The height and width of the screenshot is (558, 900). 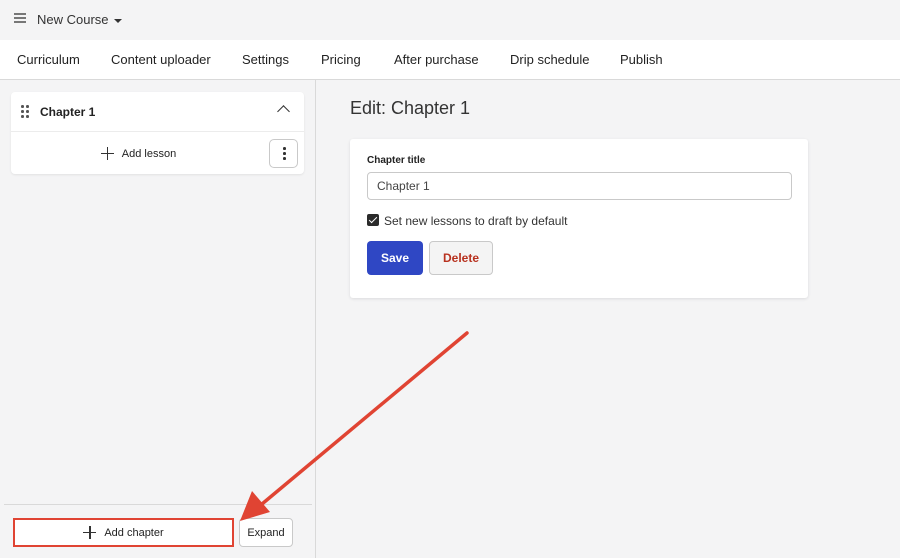 What do you see at coordinates (410, 108) in the screenshot?
I see `page-title: Edit: Chapter 1` at bounding box center [410, 108].